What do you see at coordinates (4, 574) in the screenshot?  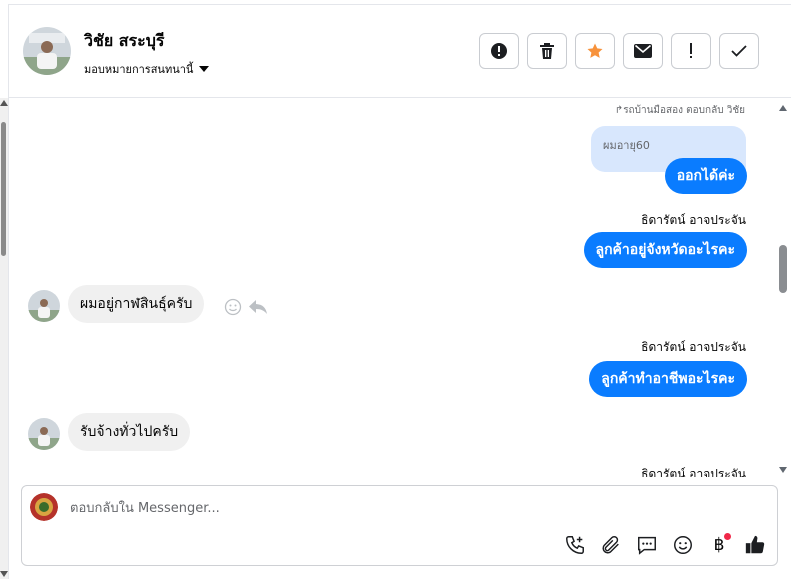 I see `outer-scroll-down-arrow` at bounding box center [4, 574].